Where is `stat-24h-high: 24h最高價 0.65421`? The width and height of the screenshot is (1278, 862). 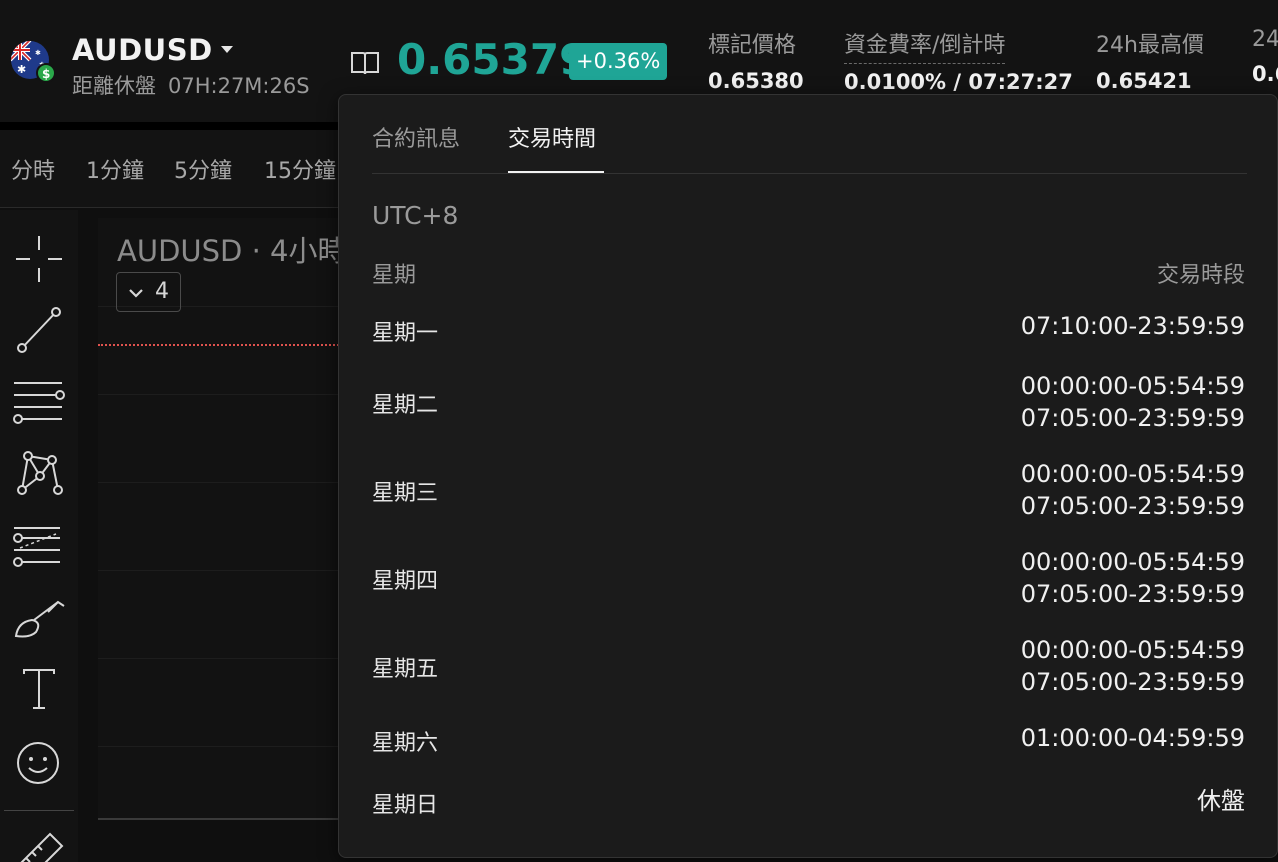
stat-24h-high: 24h最高價 0.65421 is located at coordinates (1150, 60).